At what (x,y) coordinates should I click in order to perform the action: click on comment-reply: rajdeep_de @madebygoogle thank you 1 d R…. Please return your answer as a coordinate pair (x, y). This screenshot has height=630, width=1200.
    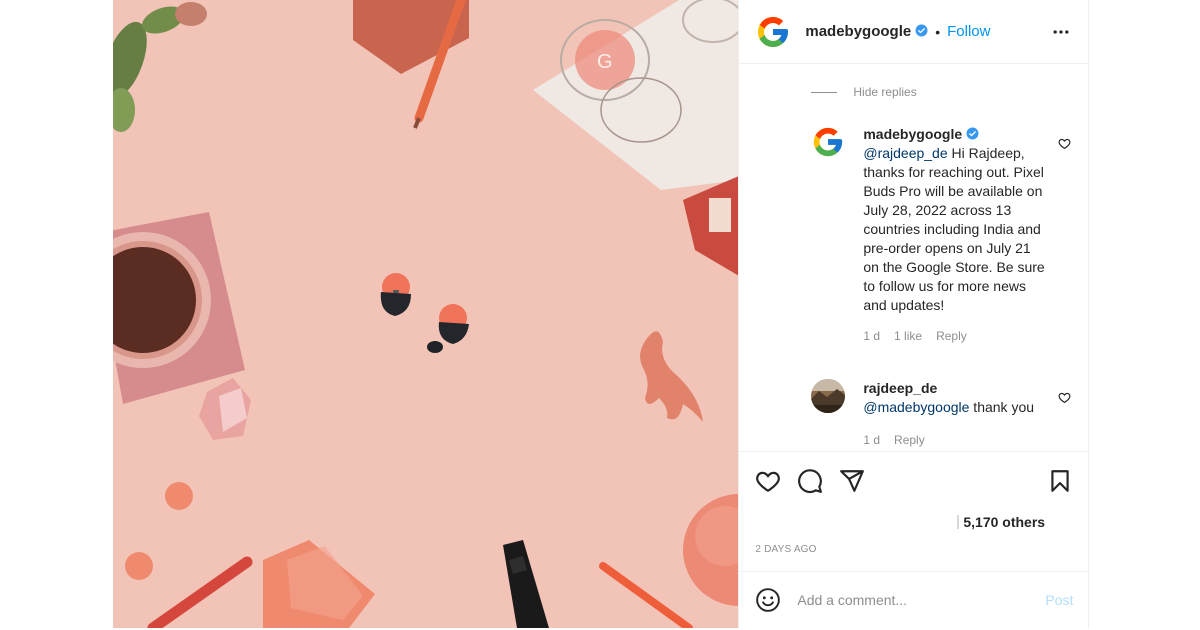
    Looking at the image, I should click on (941, 413).